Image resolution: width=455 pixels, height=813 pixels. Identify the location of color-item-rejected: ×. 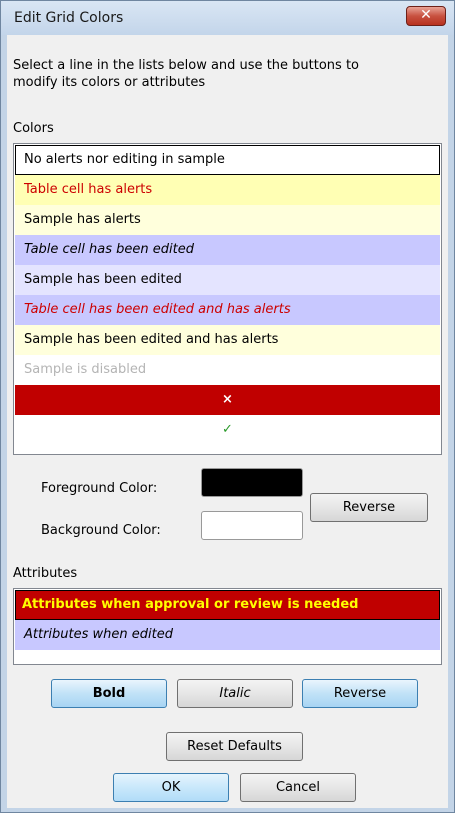
(227, 400).